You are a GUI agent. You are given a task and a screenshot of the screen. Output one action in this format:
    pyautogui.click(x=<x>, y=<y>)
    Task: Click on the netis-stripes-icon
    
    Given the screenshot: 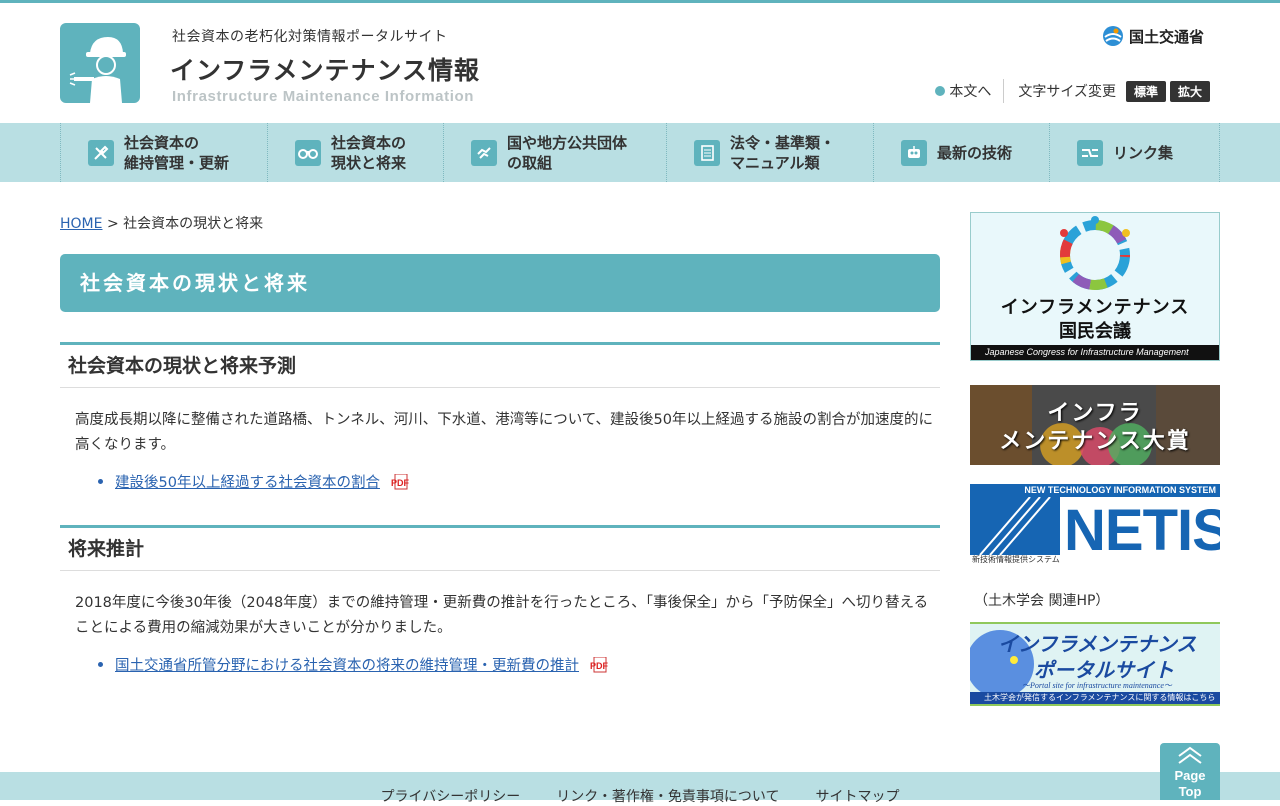 What is the action you would take?
    pyautogui.click(x=1015, y=526)
    